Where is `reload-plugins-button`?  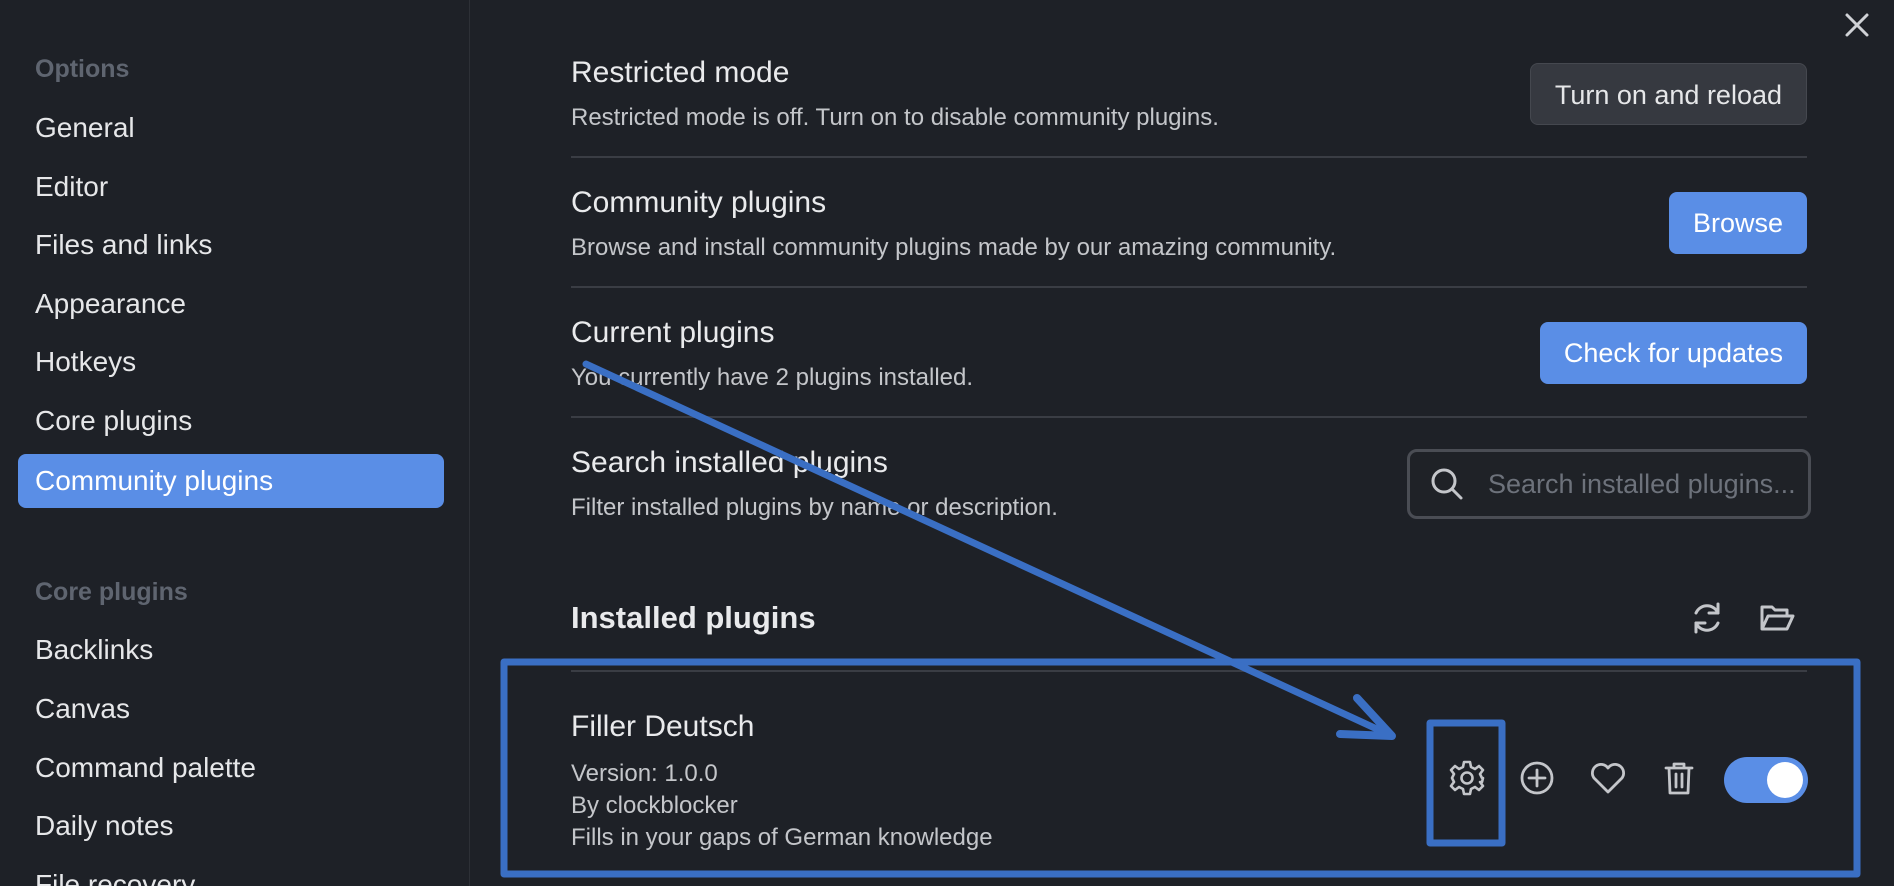
reload-plugins-button is located at coordinates (1707, 618).